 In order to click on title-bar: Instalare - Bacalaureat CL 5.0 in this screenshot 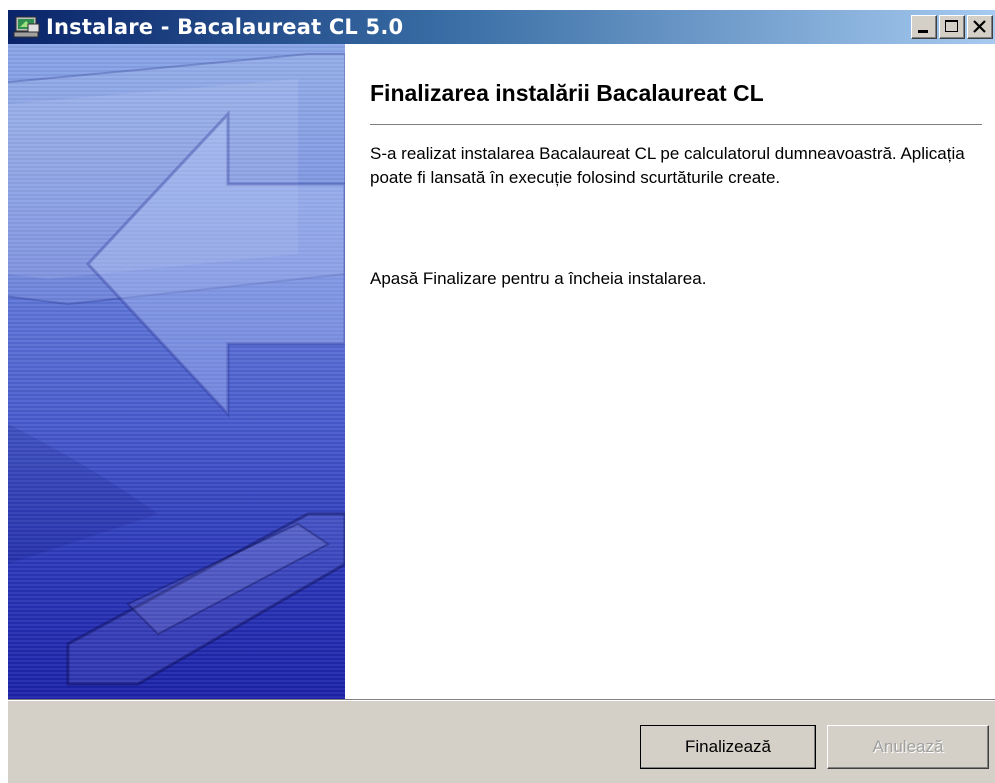, I will do `click(501, 27)`.